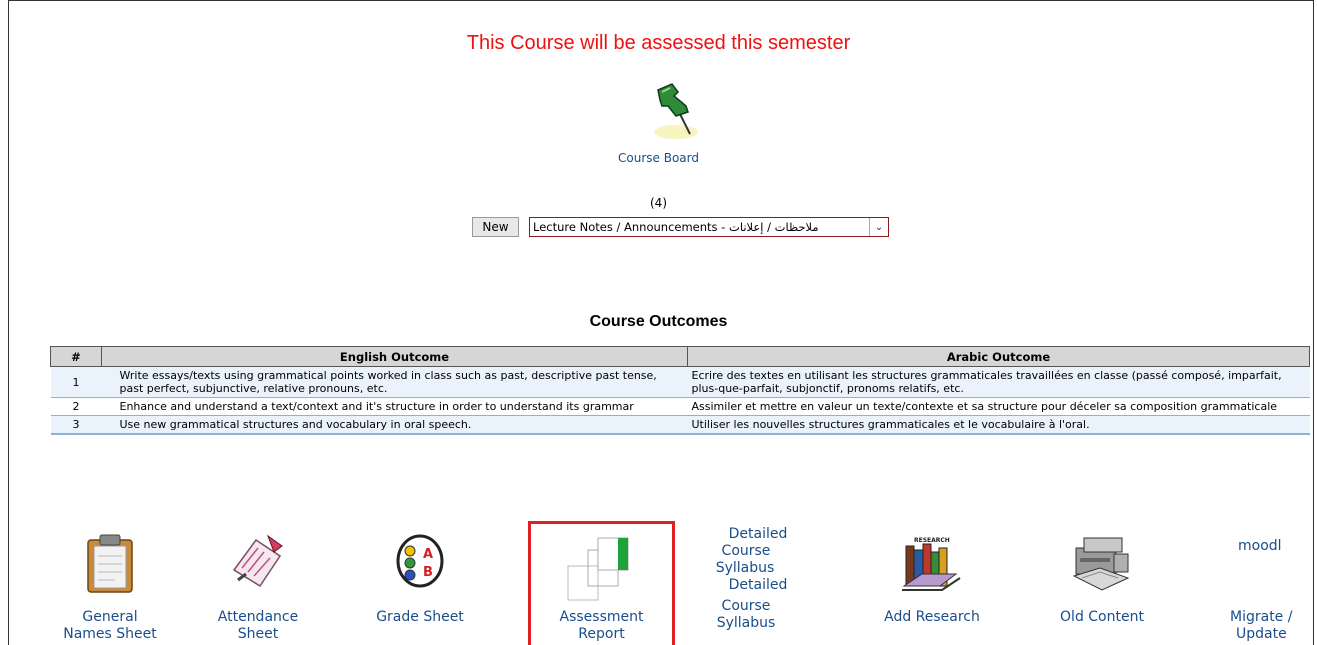  I want to click on outcomes-title: Course Outcomes, so click(658, 321).